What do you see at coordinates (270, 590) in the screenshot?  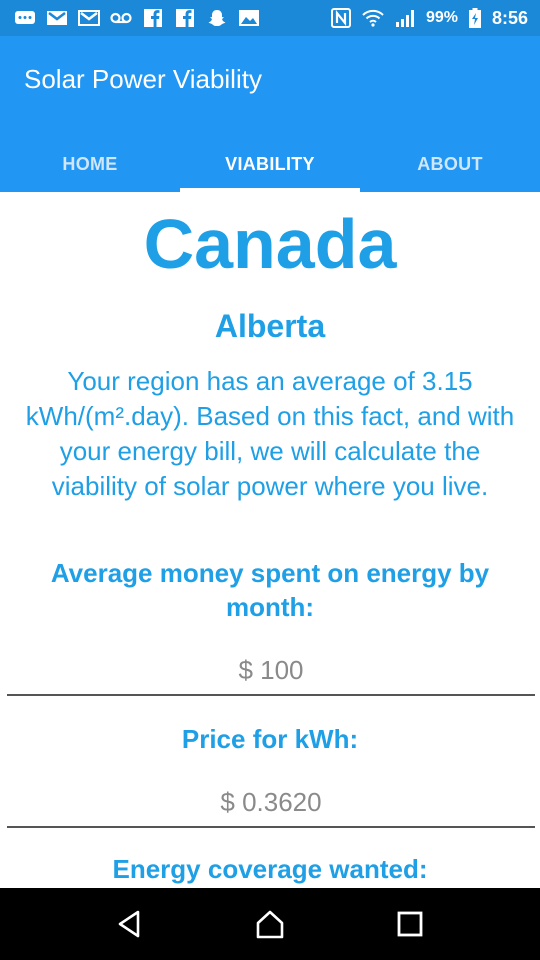 I see `money-label: Average money spent on energy by month:` at bounding box center [270, 590].